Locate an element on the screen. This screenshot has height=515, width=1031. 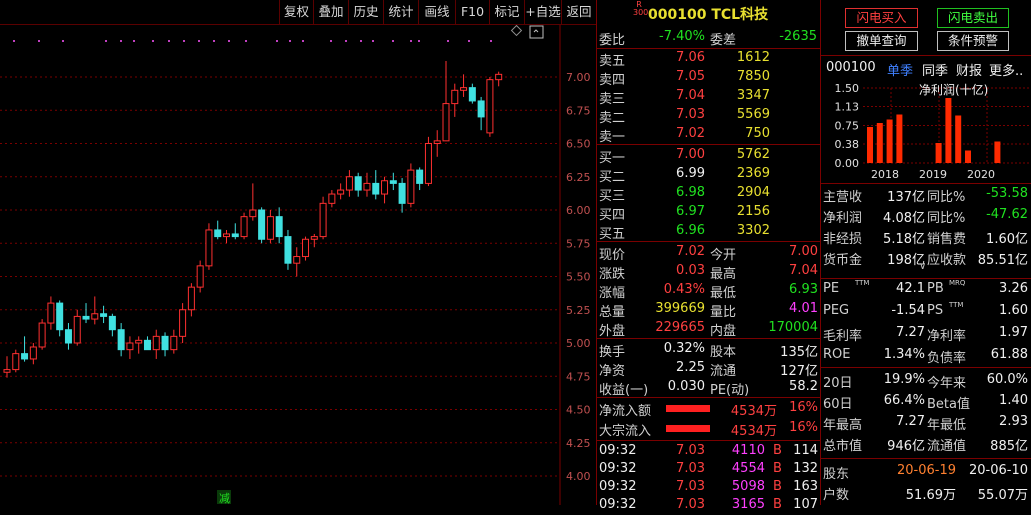
valuation-label: 净利率 is located at coordinates (947, 336).